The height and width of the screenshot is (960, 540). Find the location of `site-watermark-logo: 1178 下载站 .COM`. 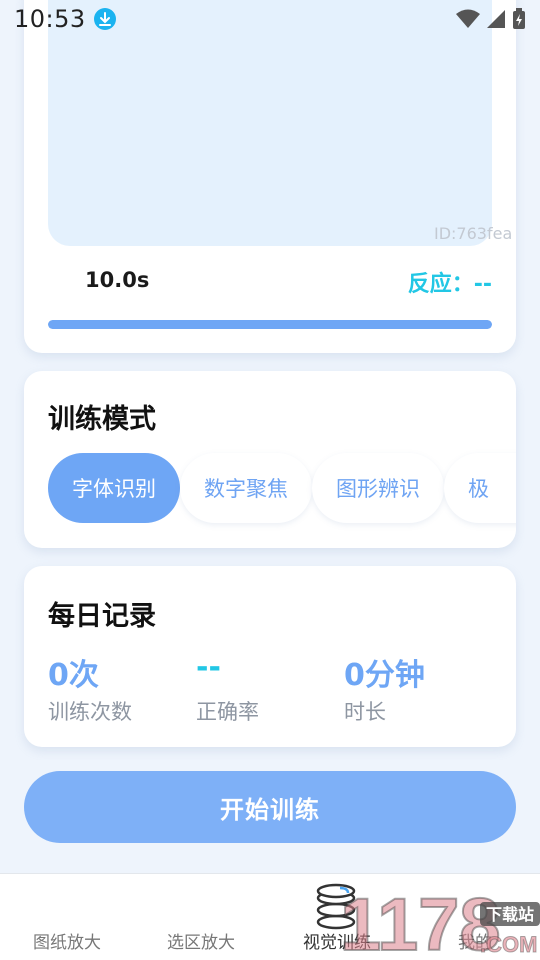

site-watermark-logo: 1178 下载站 .COM is located at coordinates (440, 921).